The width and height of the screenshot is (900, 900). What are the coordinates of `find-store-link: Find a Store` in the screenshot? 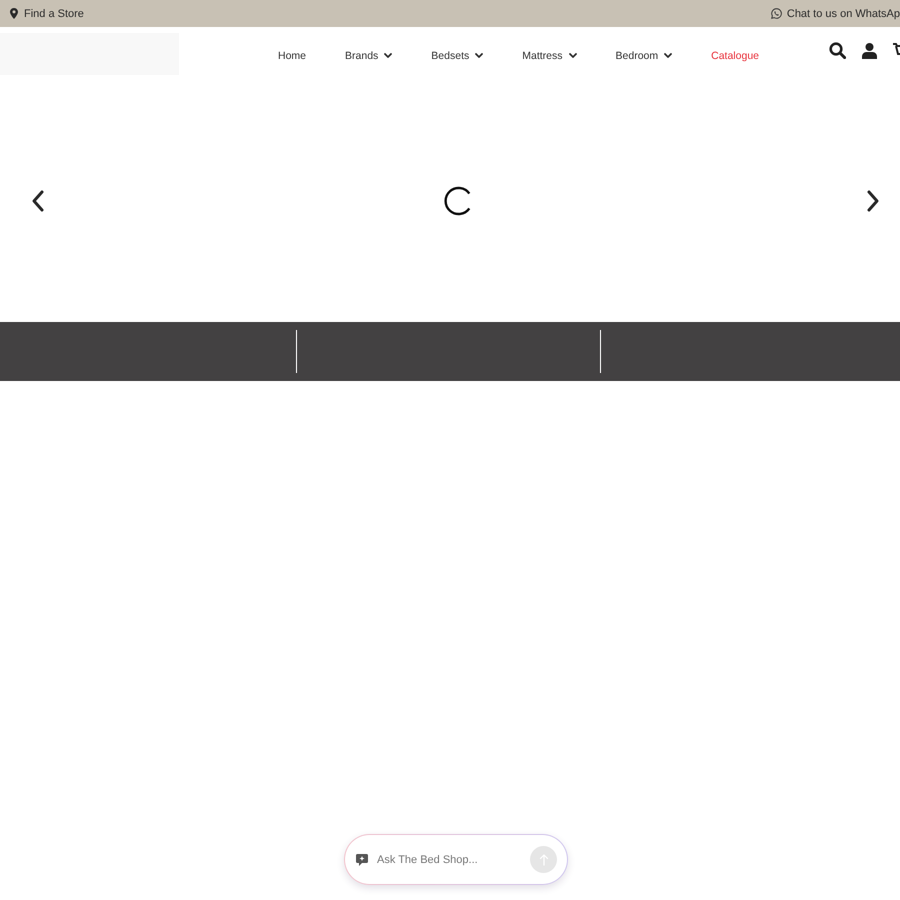 It's located at (47, 14).